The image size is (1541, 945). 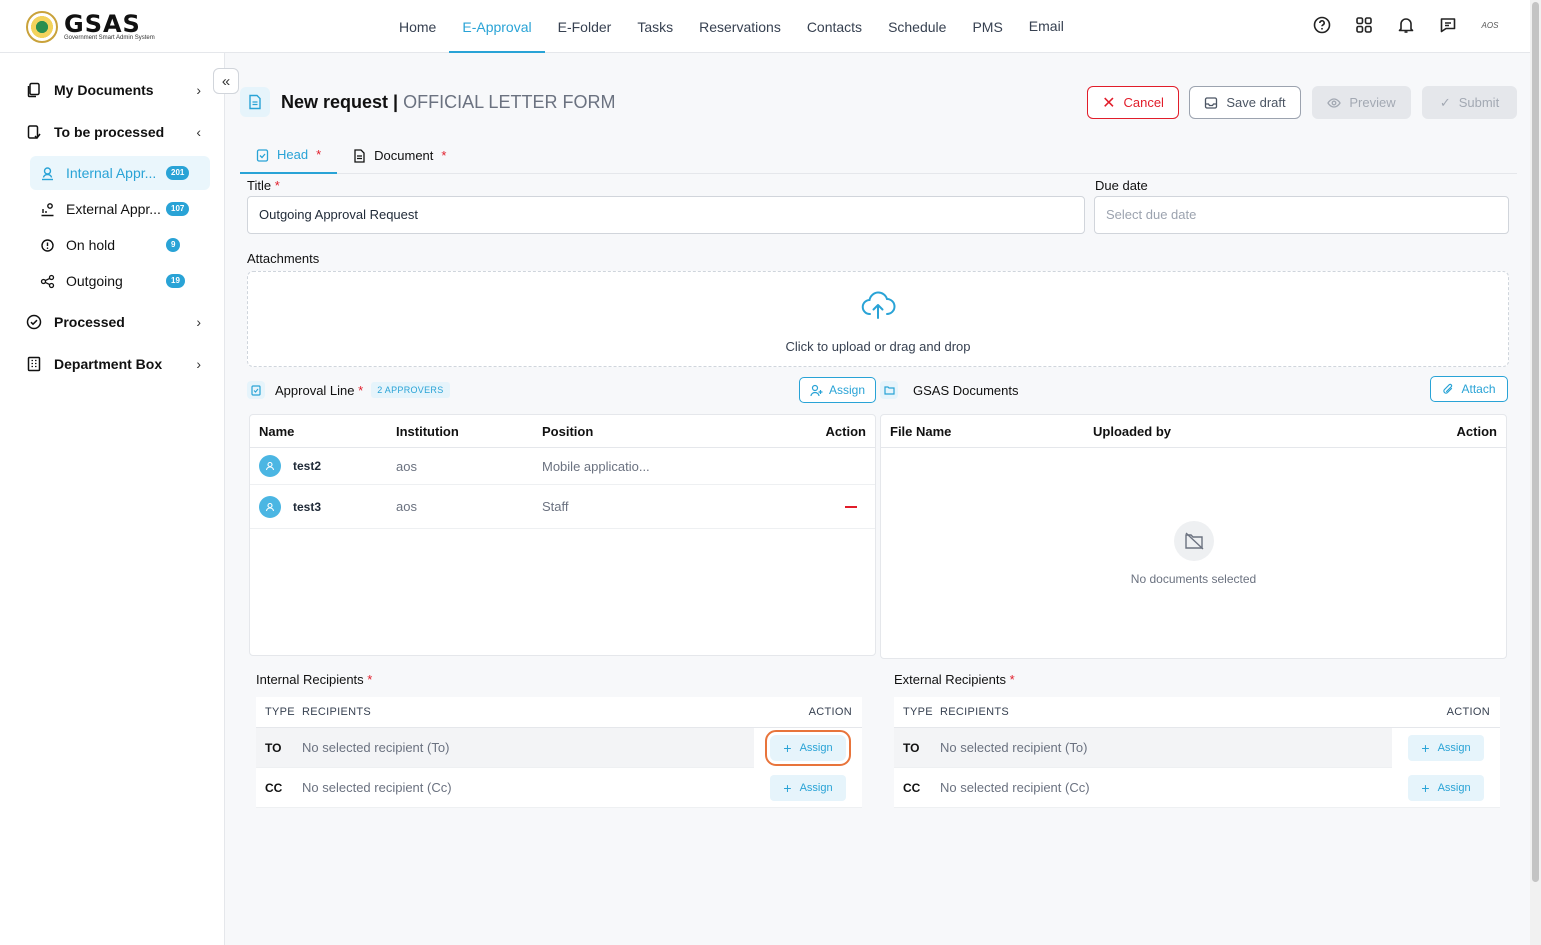 What do you see at coordinates (917, 26) in the screenshot?
I see `nav-schedule: Schedule` at bounding box center [917, 26].